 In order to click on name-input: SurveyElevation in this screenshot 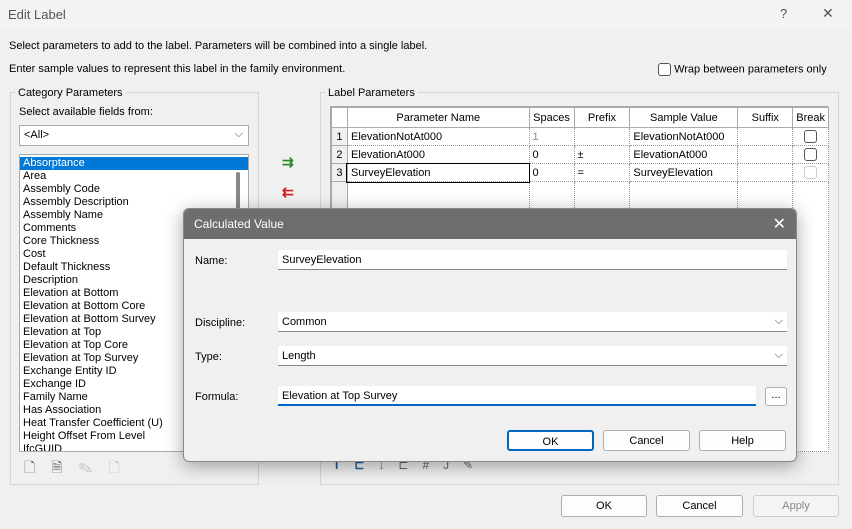, I will do `click(532, 260)`.